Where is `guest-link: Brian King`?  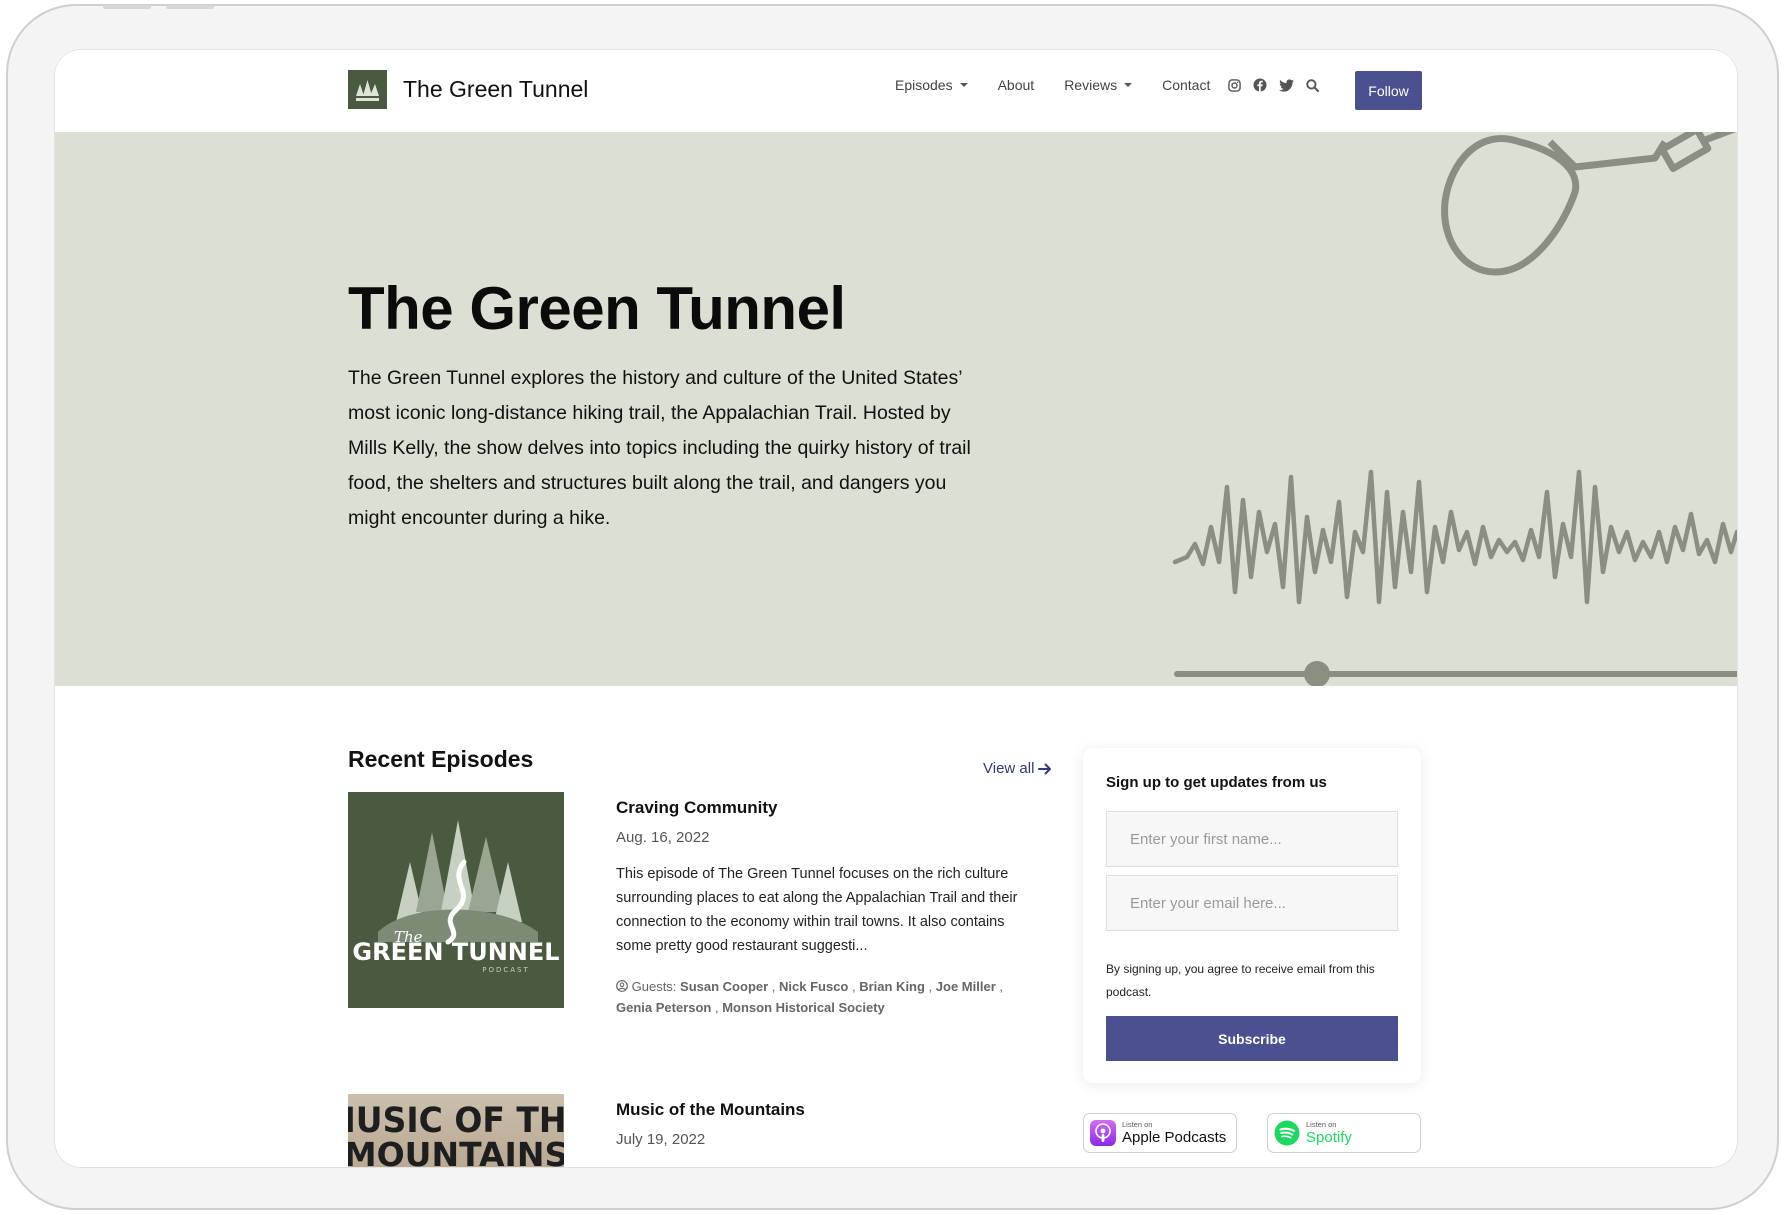 guest-link: Brian King is located at coordinates (892, 986).